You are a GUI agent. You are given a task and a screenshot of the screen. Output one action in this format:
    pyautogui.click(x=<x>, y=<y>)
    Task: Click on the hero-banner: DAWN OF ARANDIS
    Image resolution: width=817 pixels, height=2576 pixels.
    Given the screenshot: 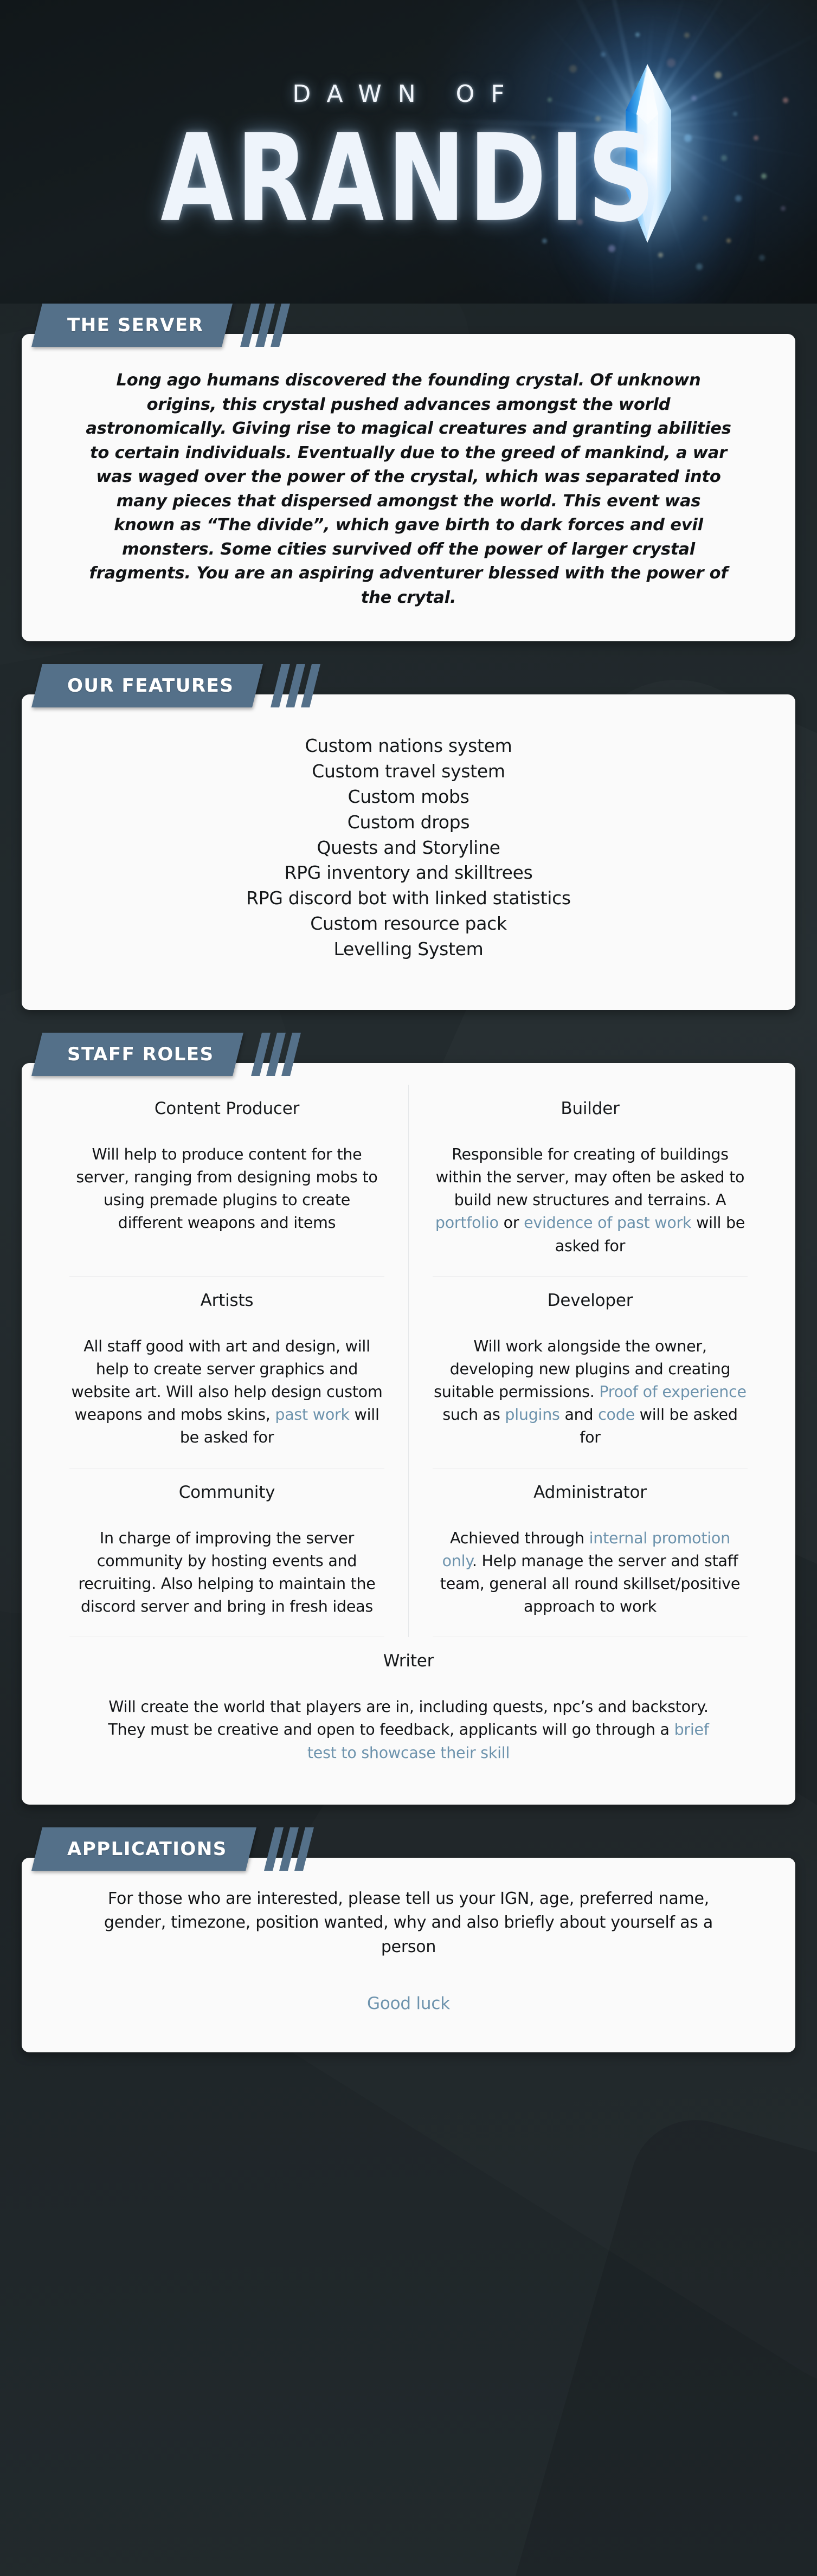 What is the action you would take?
    pyautogui.click(x=409, y=152)
    